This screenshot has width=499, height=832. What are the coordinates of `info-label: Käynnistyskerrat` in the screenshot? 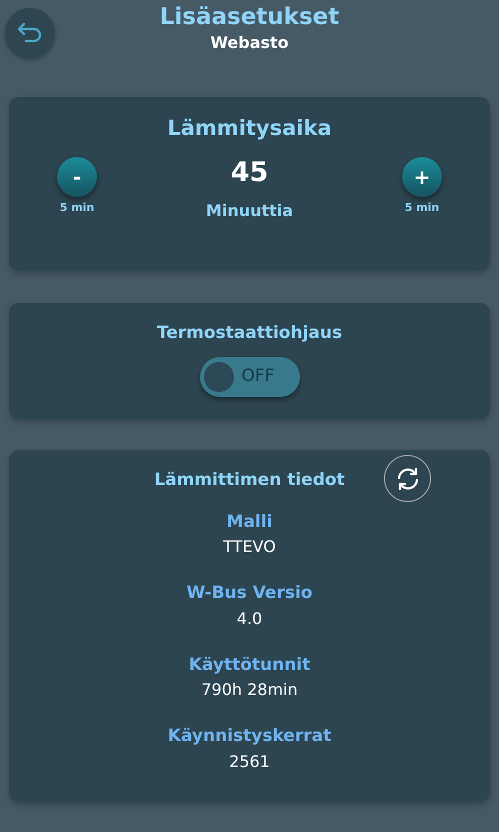 It's located at (250, 736).